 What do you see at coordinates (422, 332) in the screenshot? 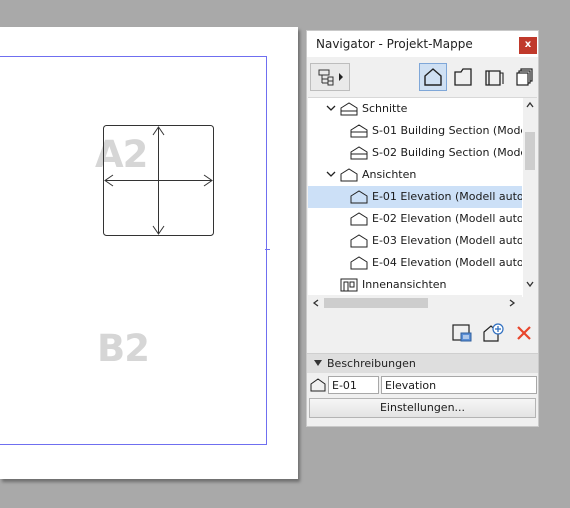
I see `navigator-actions` at bounding box center [422, 332].